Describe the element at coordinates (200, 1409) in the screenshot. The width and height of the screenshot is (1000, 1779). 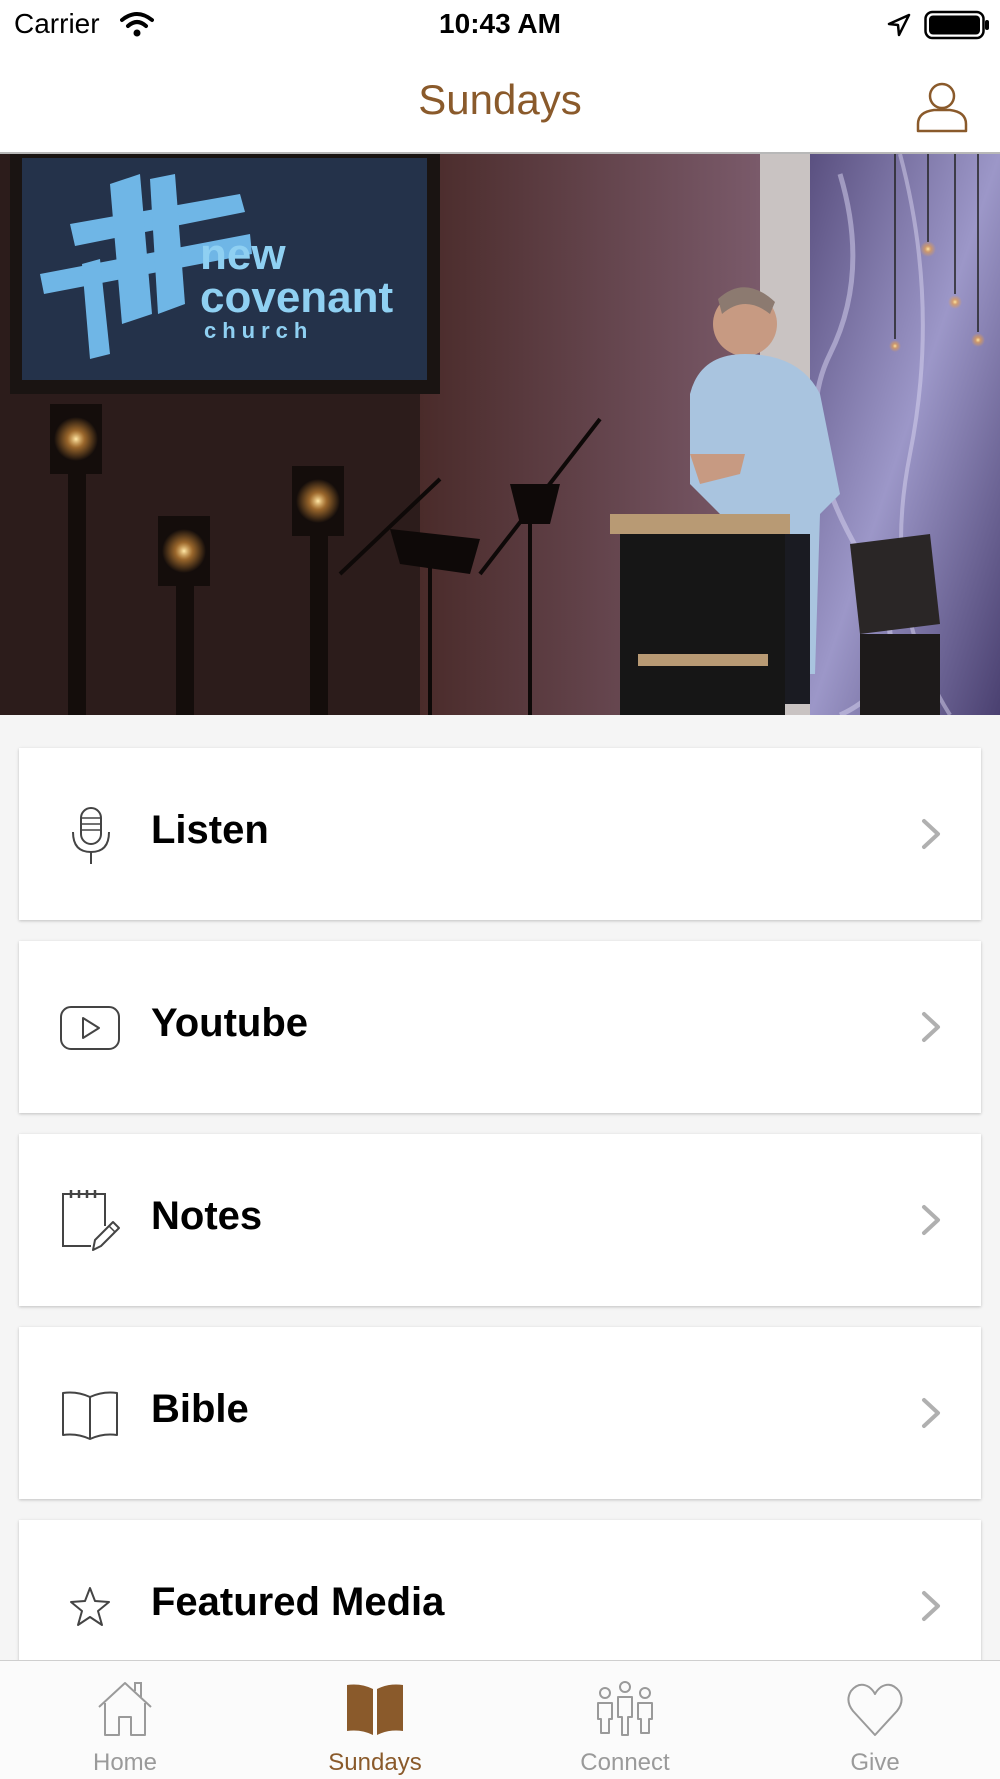
I see `menu-item-label: Bible` at that location.